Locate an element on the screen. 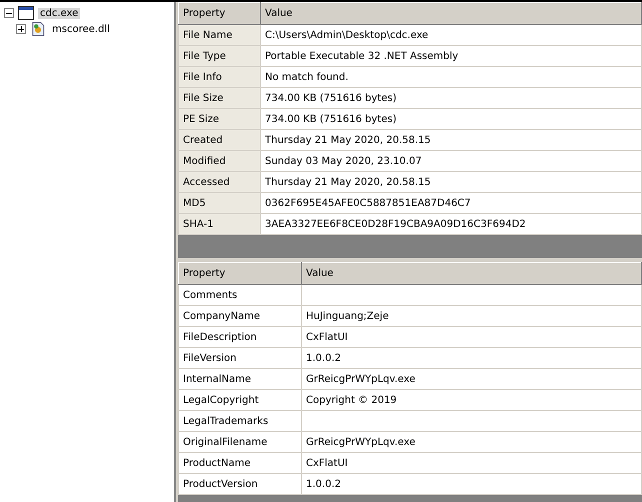  property-cell: Modified is located at coordinates (219, 161).